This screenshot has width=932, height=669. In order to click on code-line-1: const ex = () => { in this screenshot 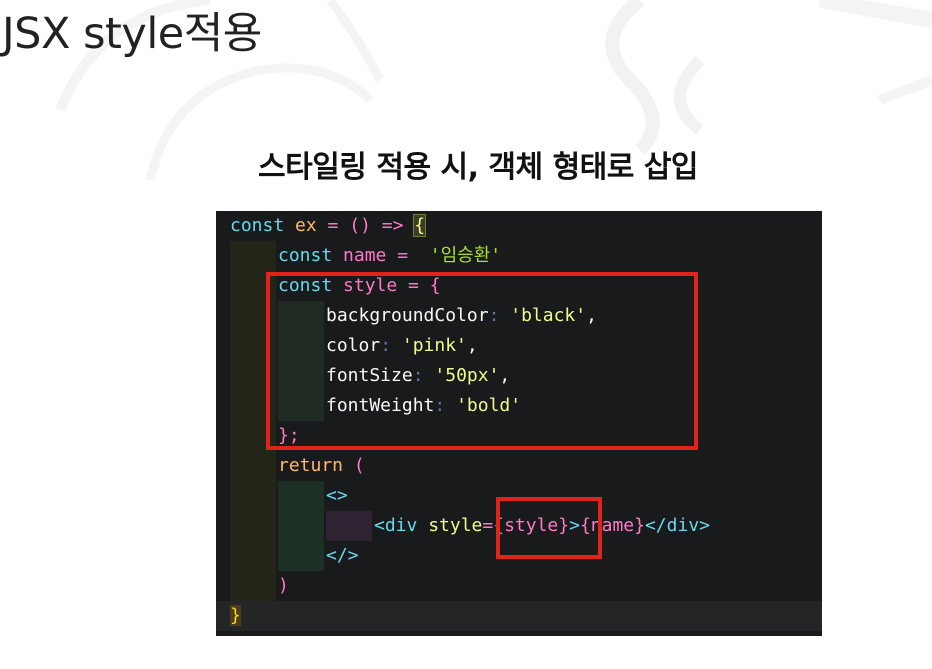, I will do `click(328, 225)`.